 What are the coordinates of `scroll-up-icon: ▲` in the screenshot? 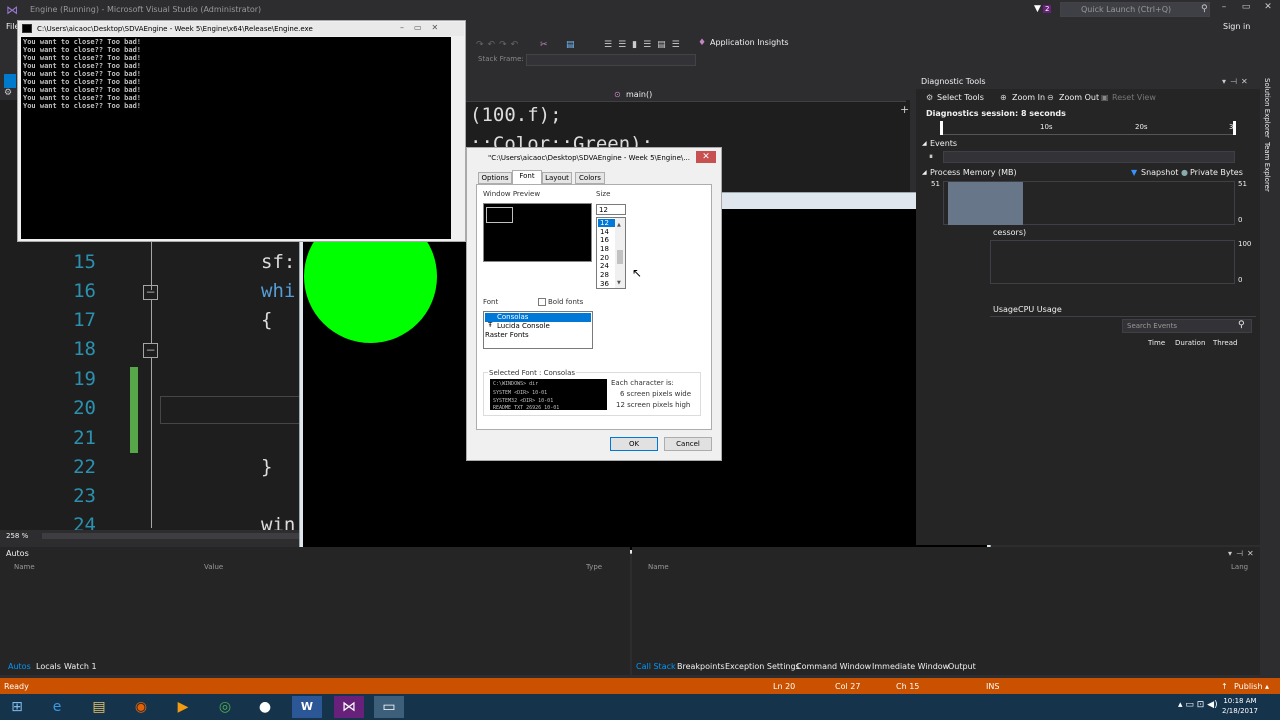 It's located at (619, 225).